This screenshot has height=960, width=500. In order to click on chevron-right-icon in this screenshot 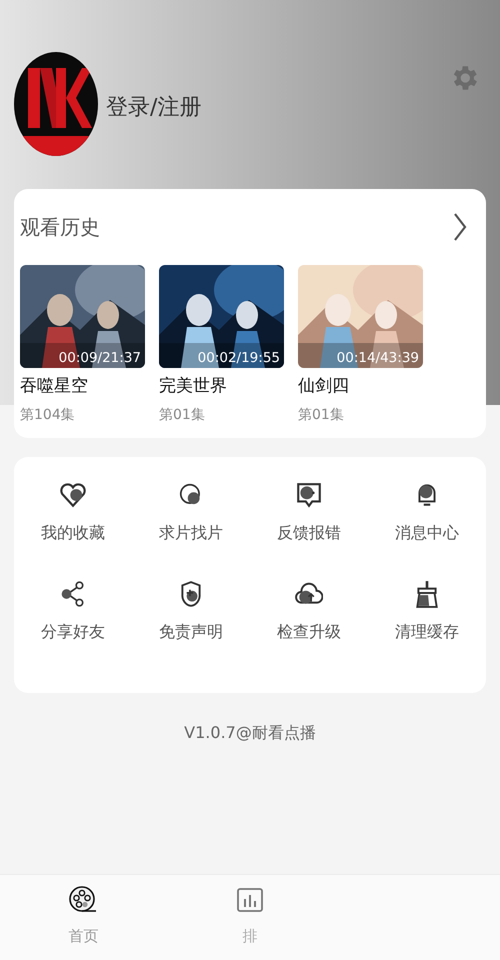, I will do `click(460, 227)`.